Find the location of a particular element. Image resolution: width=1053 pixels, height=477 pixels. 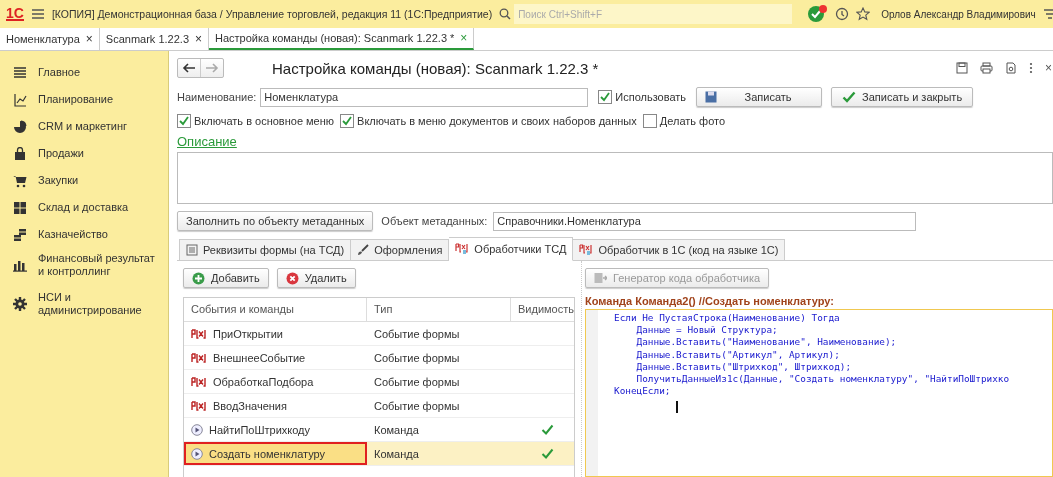

sidebar-item: Закупки is located at coordinates (98, 180).